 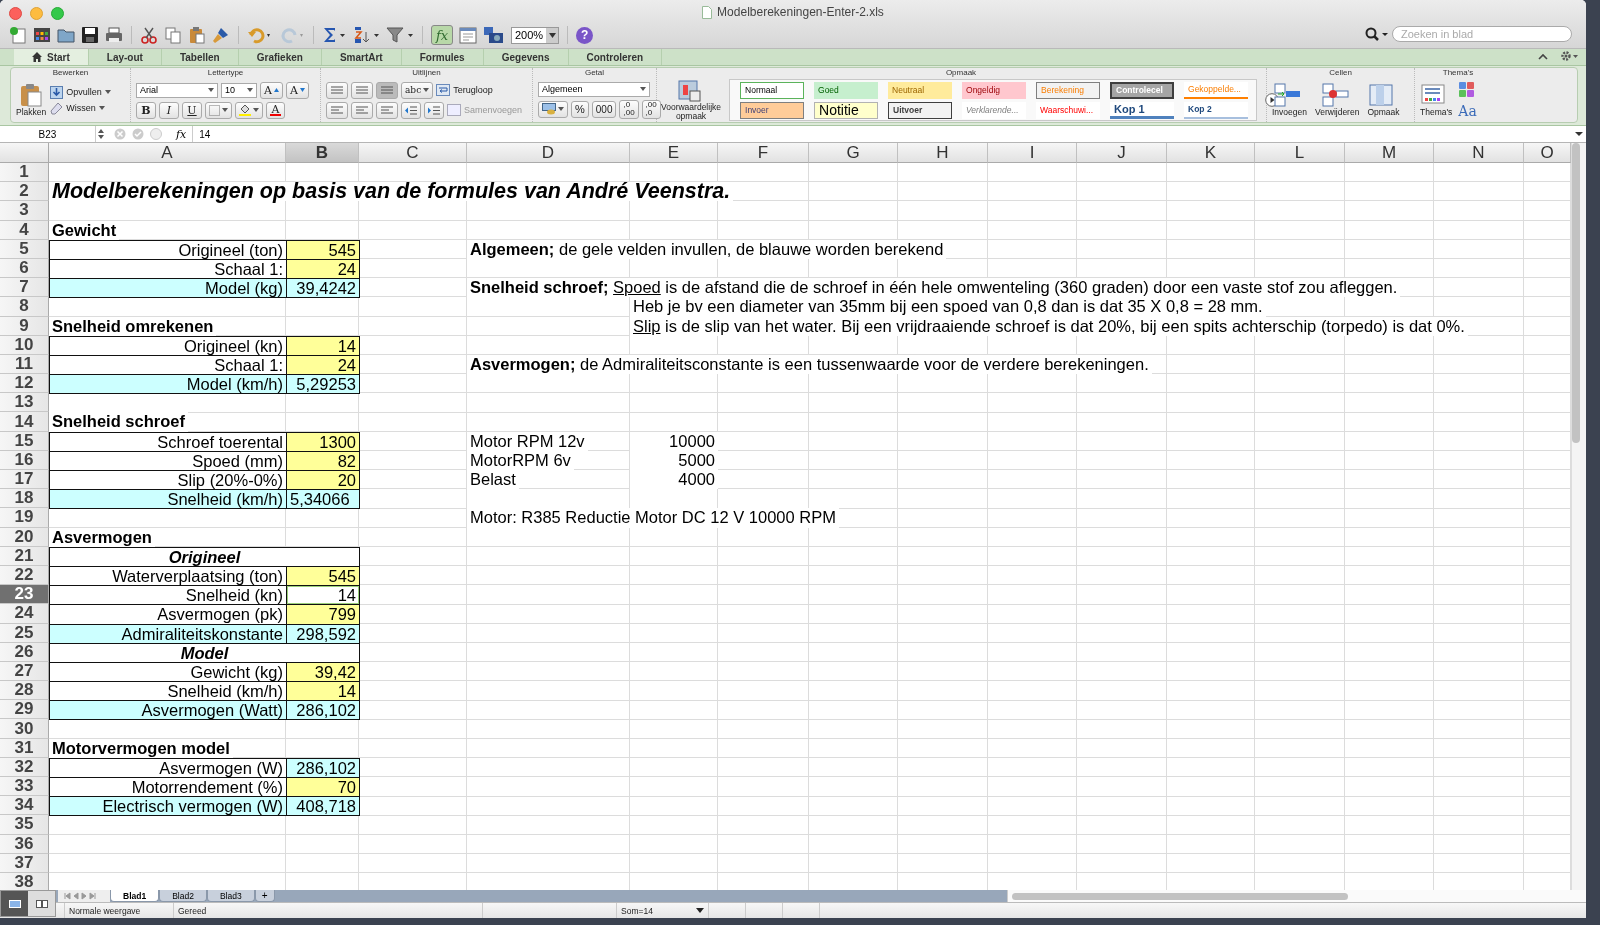 I want to click on zoom-button, so click(x=57, y=13).